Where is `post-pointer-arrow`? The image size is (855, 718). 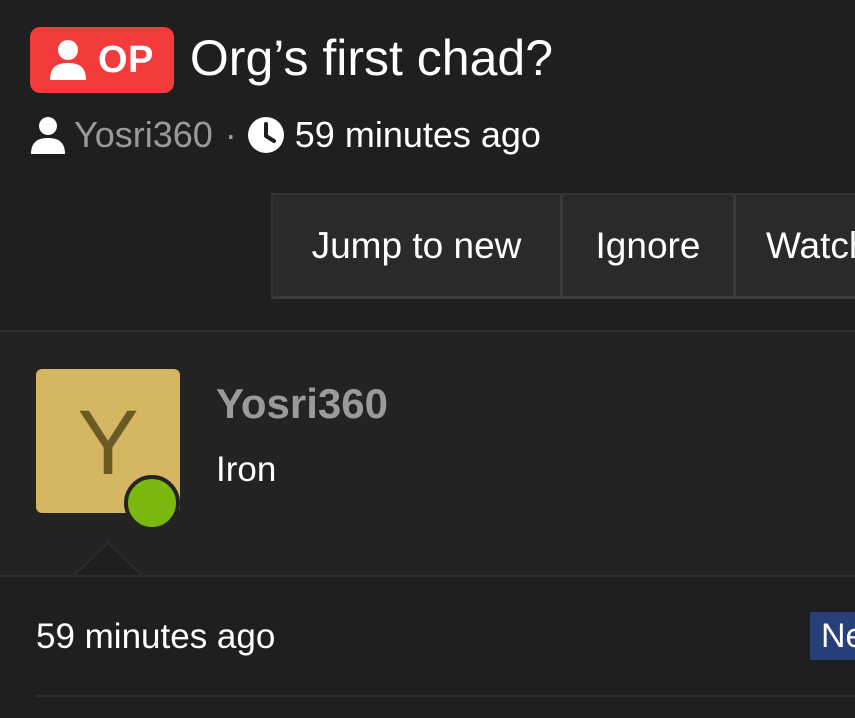 post-pointer-arrow is located at coordinates (108, 560).